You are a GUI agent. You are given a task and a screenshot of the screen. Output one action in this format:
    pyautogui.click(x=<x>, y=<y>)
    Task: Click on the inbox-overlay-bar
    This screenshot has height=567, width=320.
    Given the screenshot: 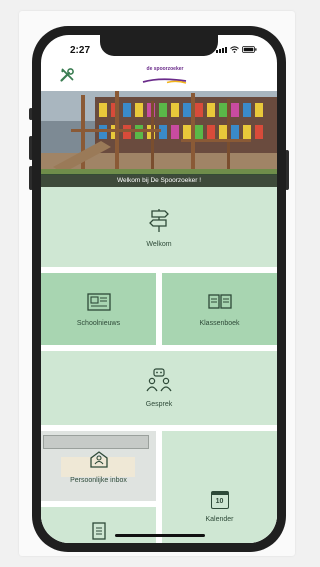 What is the action you would take?
    pyautogui.click(x=96, y=442)
    